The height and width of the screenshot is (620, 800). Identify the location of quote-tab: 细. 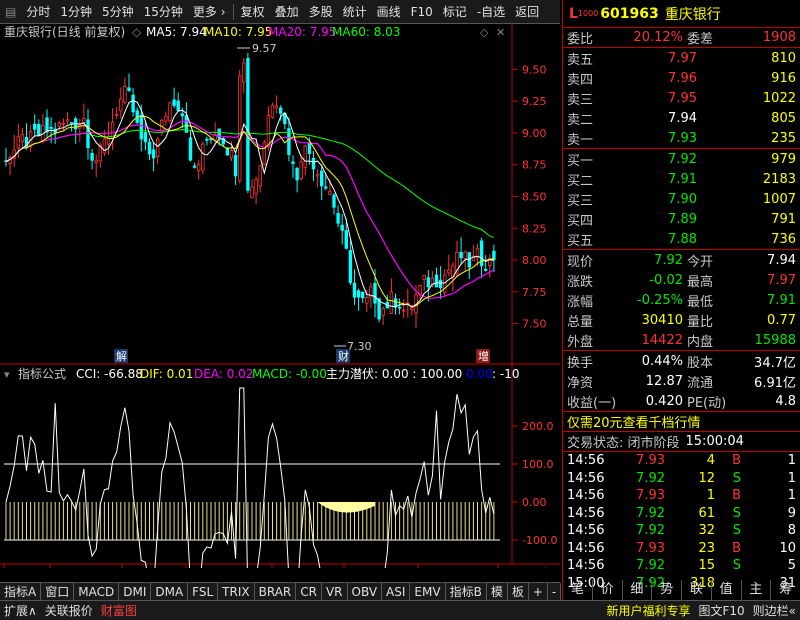
(638, 590).